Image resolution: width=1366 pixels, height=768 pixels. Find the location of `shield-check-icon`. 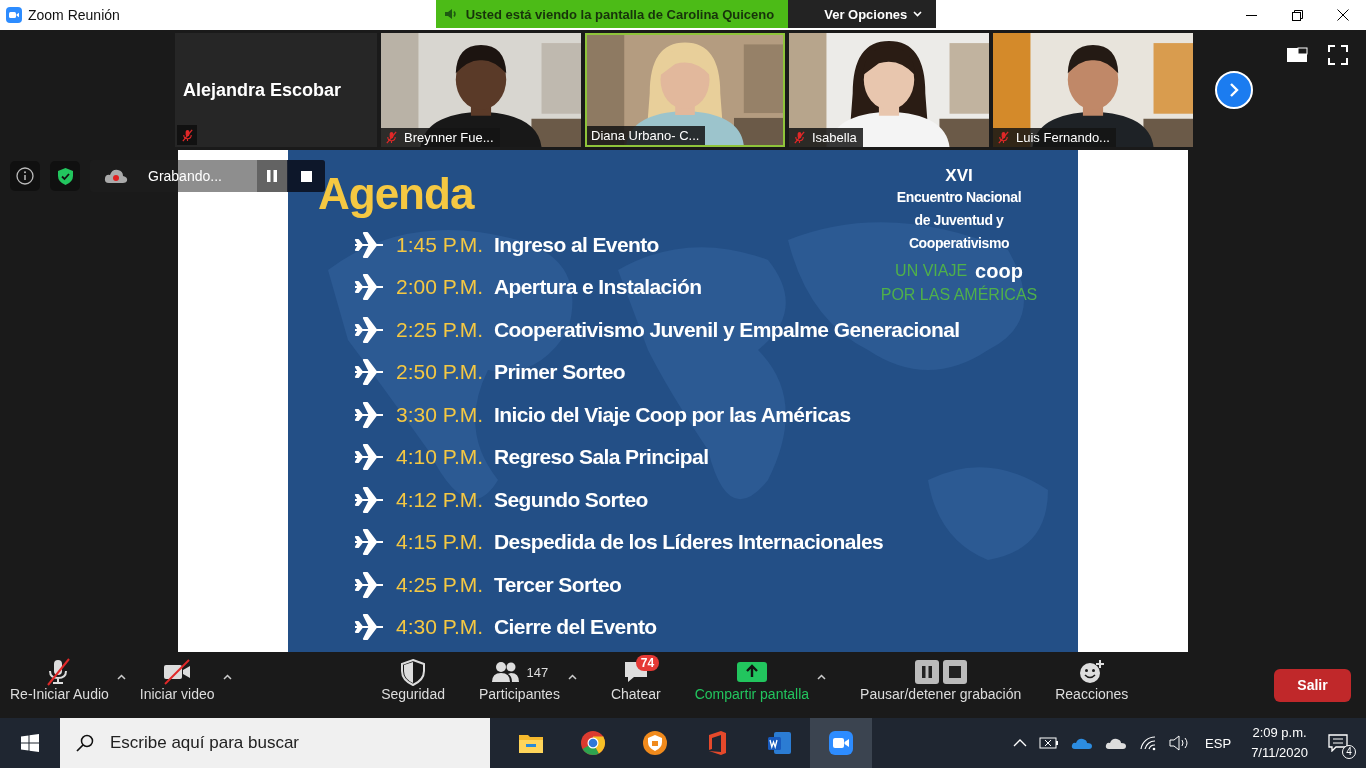

shield-check-icon is located at coordinates (65, 176).